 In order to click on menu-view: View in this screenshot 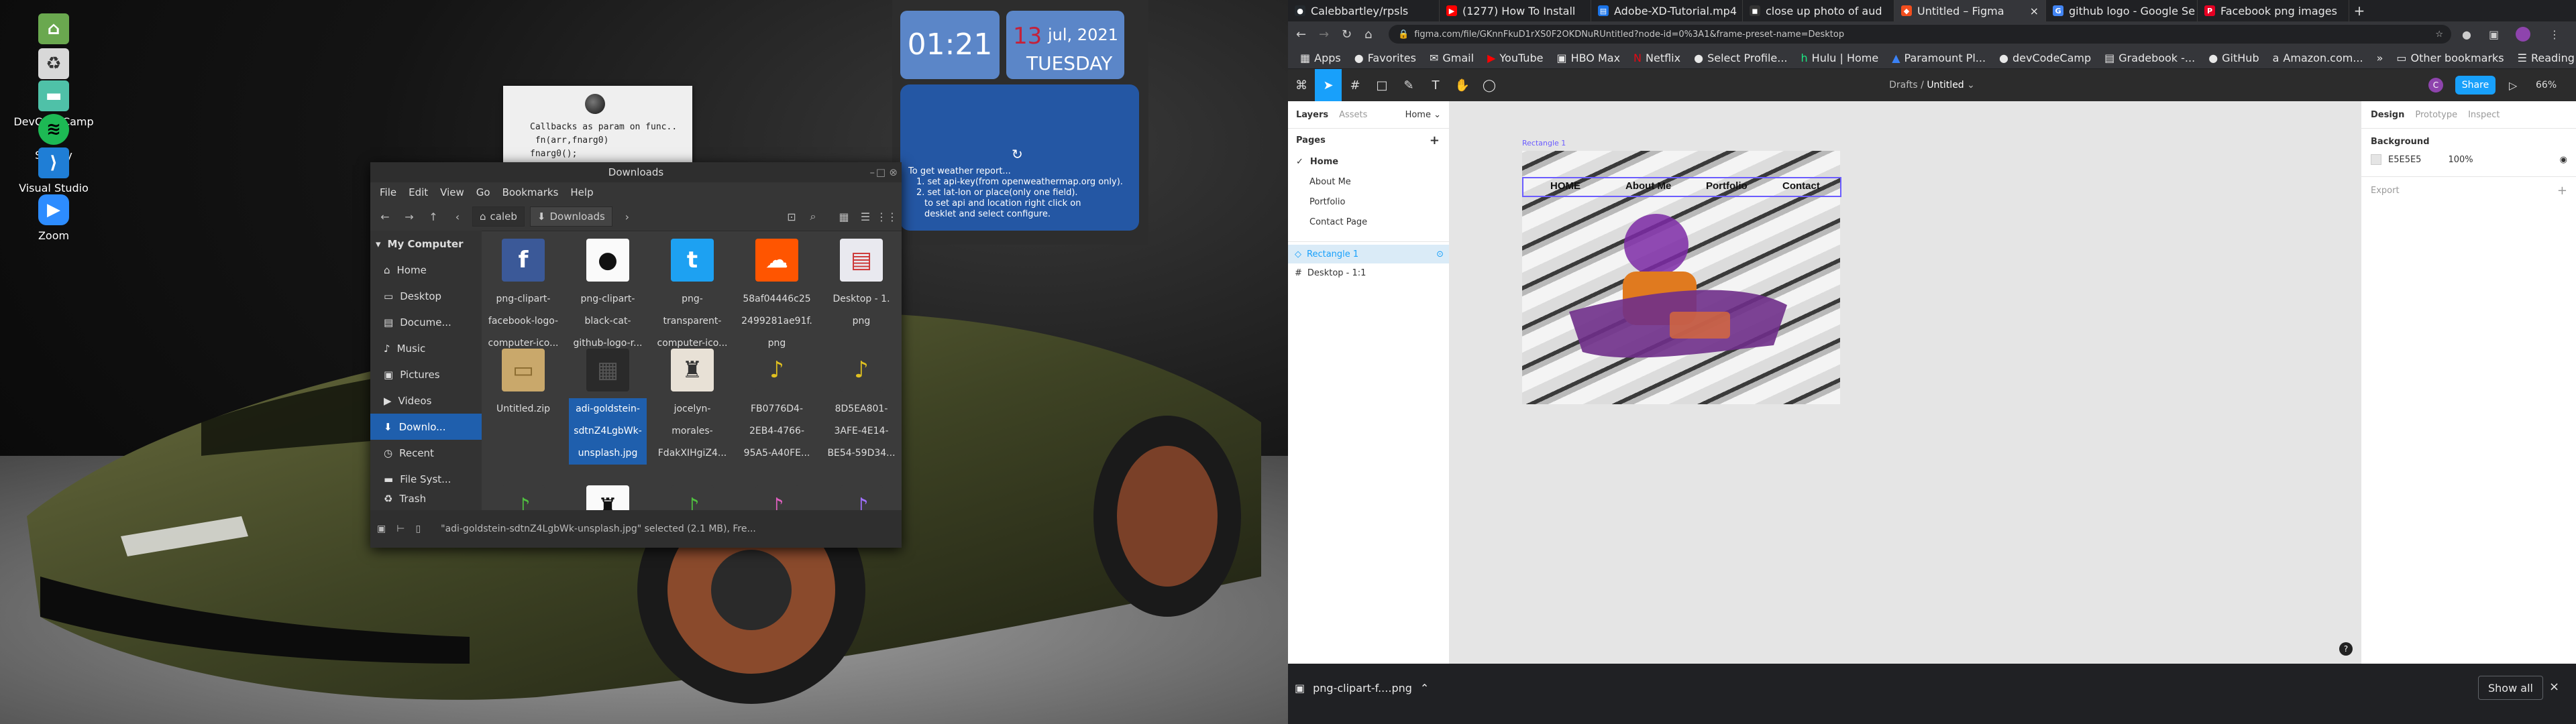, I will do `click(452, 192)`.